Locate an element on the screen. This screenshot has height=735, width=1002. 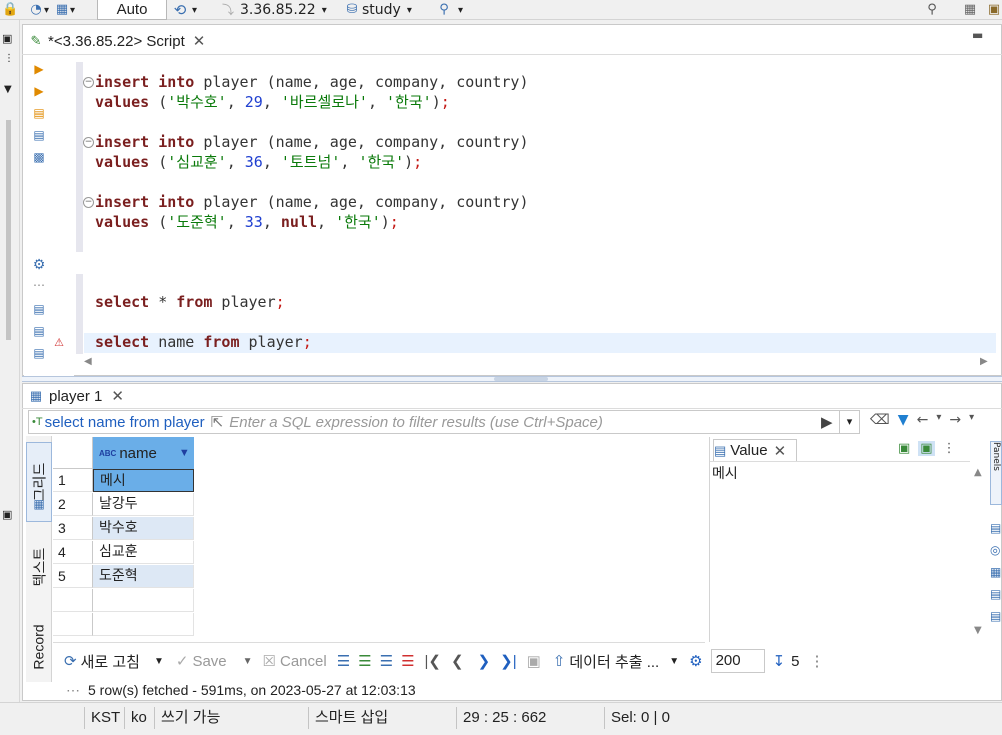
minimize-editor-icon: ▬ is located at coordinates (977, 35).